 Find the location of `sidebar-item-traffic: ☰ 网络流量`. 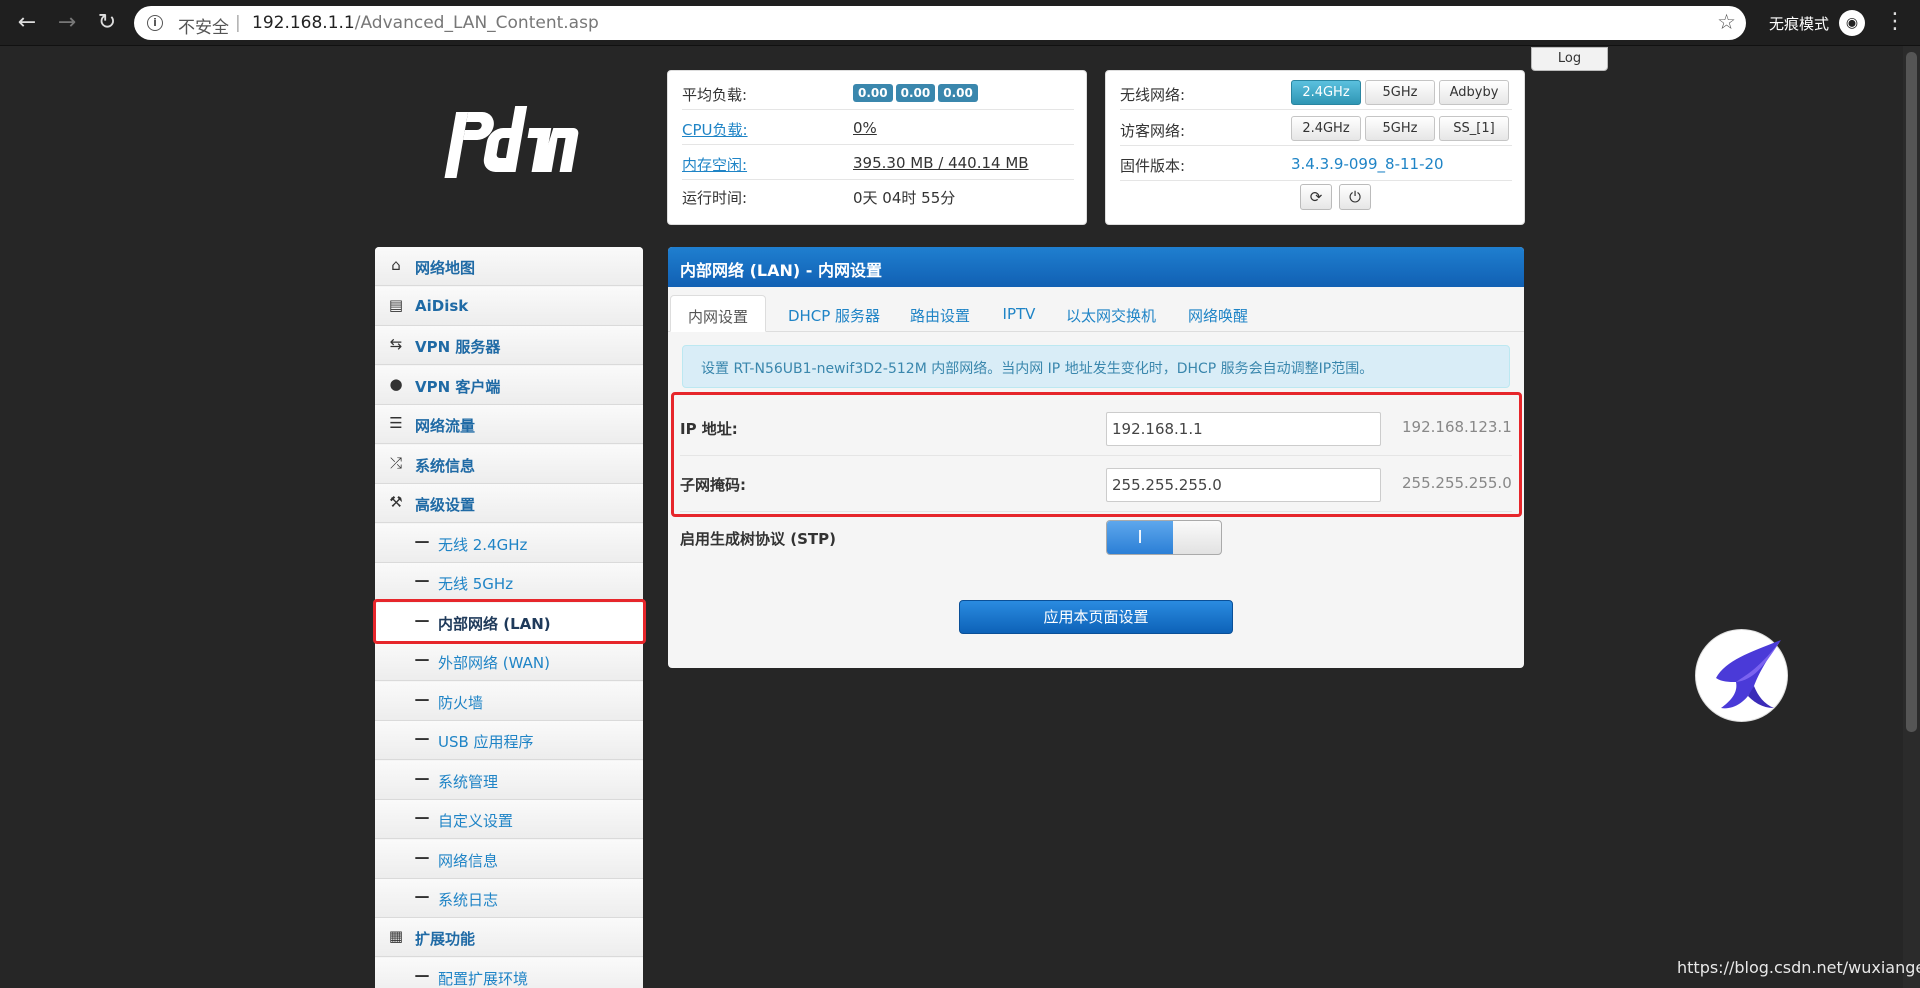

sidebar-item-traffic: ☰ 网络流量 is located at coordinates (509, 424).